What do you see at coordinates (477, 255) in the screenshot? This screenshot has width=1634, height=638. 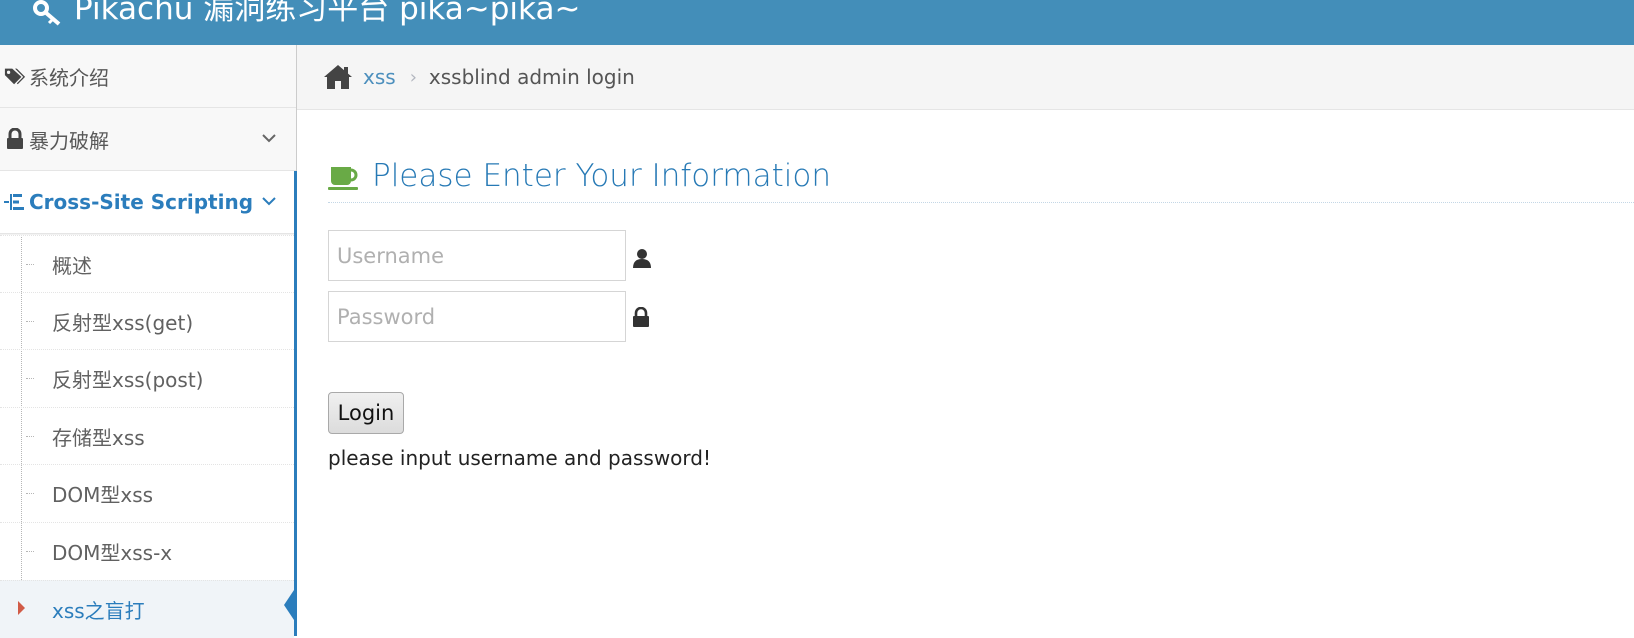 I see `username-input` at bounding box center [477, 255].